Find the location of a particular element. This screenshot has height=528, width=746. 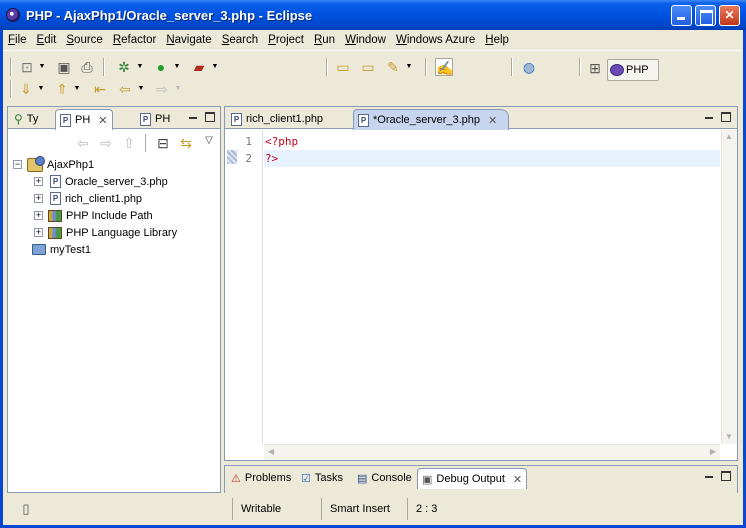

perspective-switcher: PHP is located at coordinates (633, 70).